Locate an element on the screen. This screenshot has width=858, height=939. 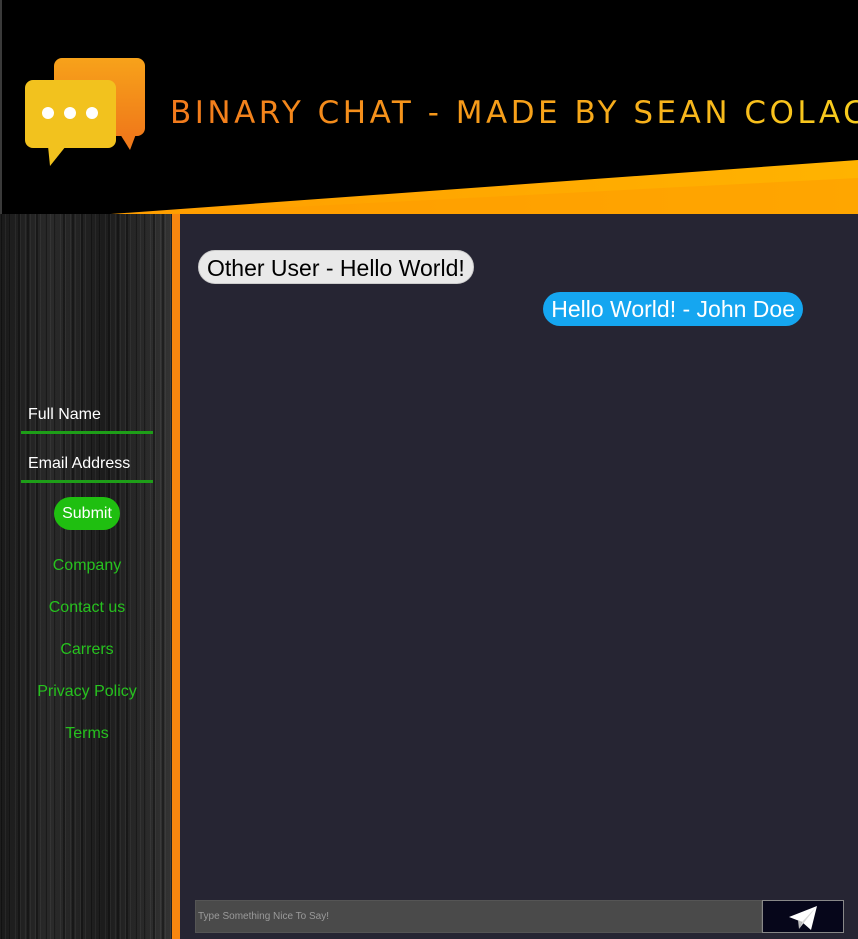
paper-plane-icon is located at coordinates (803, 918).